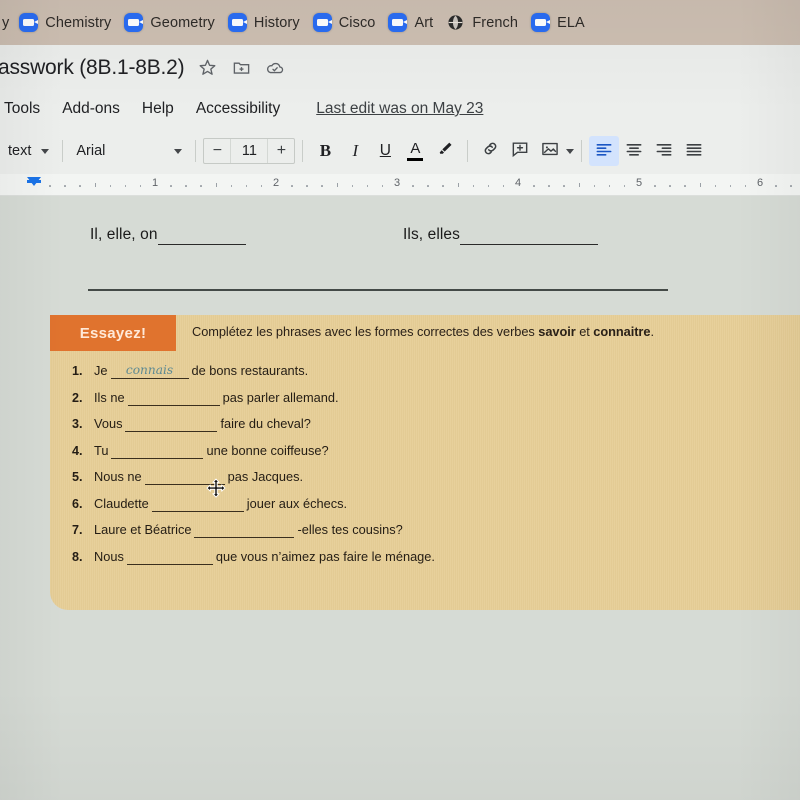  I want to click on bookmark-item-french: French, so click(484, 22).